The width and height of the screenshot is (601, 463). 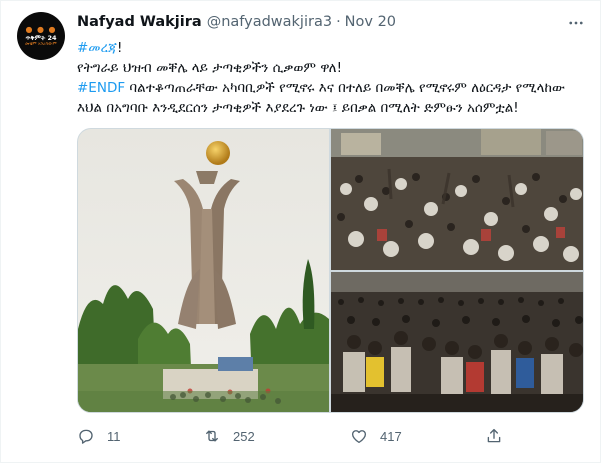 I want to click on reply-icon, so click(x=86, y=436).